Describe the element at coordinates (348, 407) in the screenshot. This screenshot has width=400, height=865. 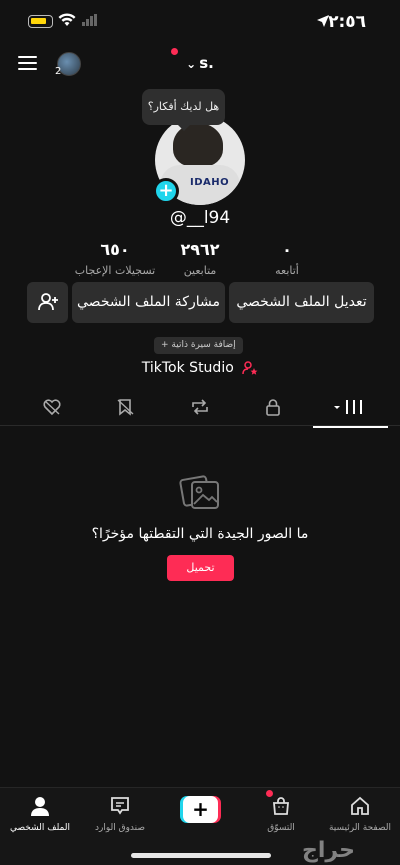
I see `videos-grid-icon` at that location.